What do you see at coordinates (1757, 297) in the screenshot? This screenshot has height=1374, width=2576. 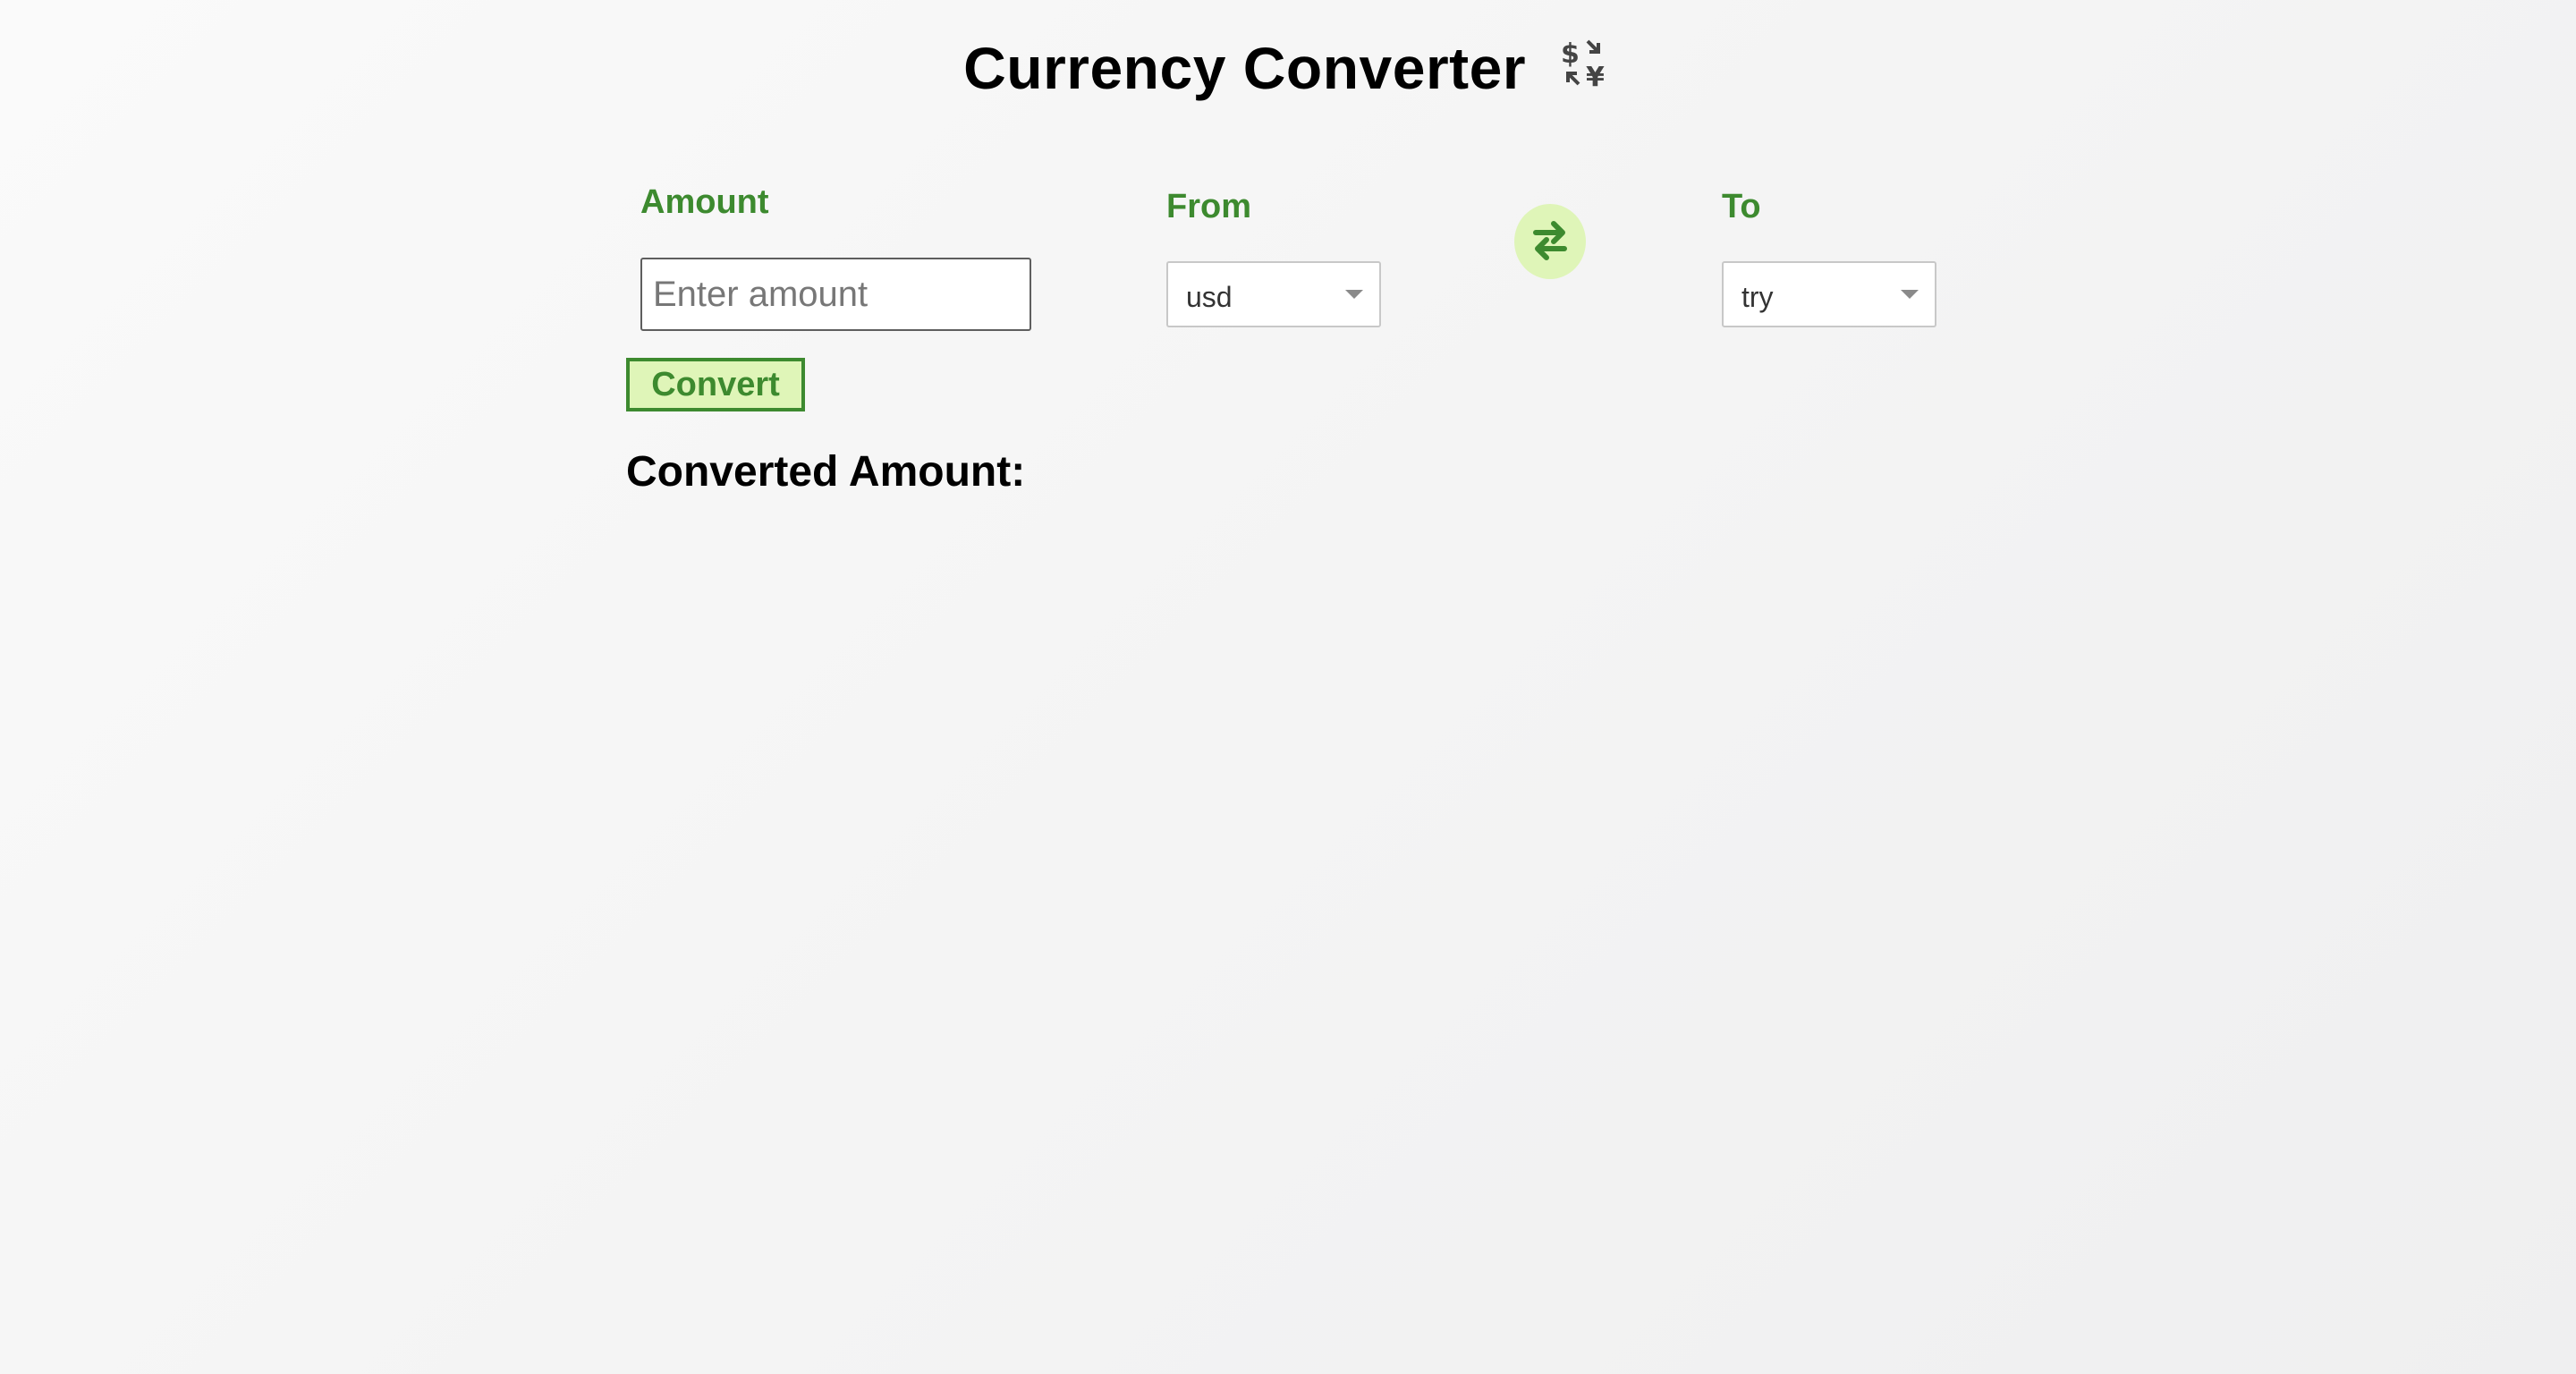 I see `to-currency-value: try` at bounding box center [1757, 297].